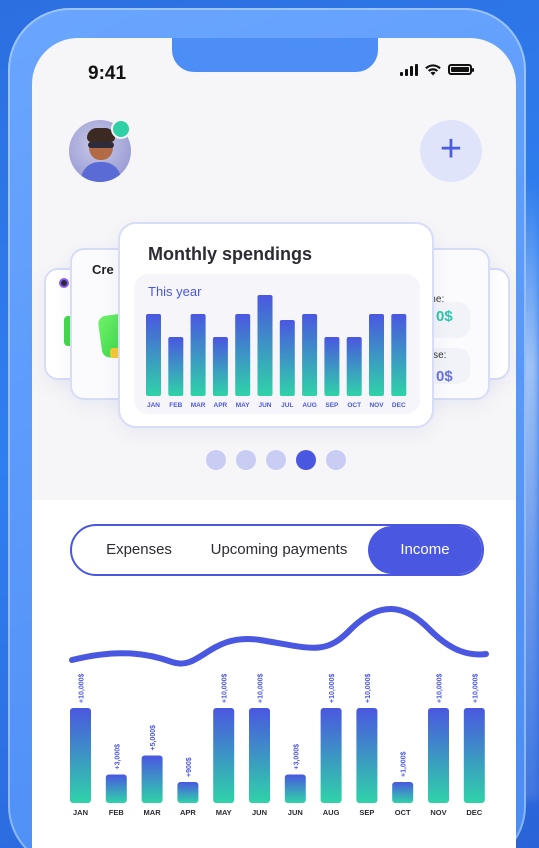 The height and width of the screenshot is (848, 539). What do you see at coordinates (153, 738) in the screenshot?
I see `bar-value-label: +5,000$` at bounding box center [153, 738].